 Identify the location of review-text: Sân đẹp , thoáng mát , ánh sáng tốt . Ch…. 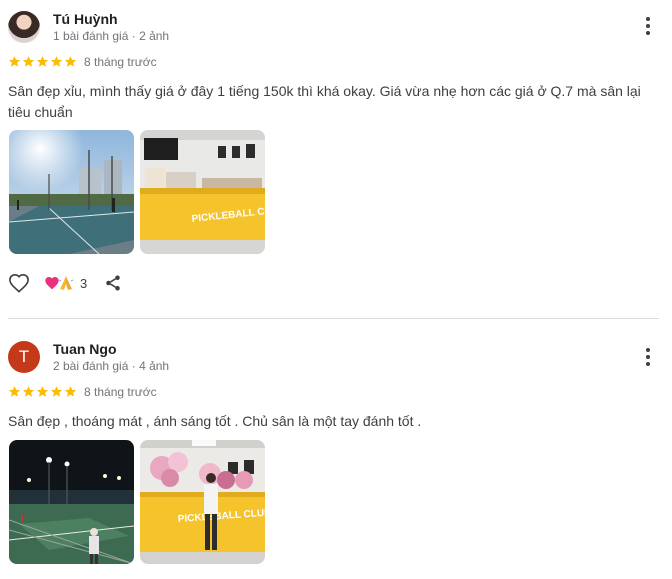
(215, 421).